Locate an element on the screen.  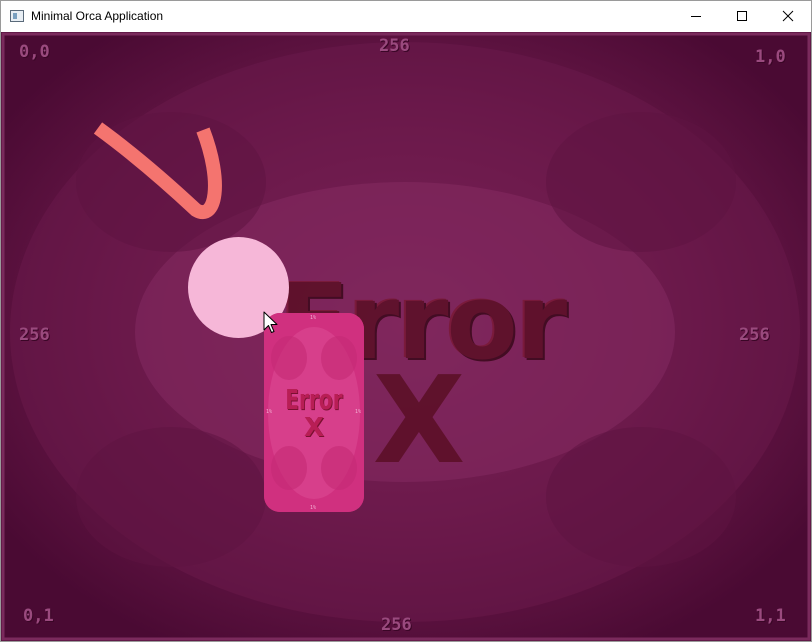
drawn-curve is located at coordinates (157, 170).